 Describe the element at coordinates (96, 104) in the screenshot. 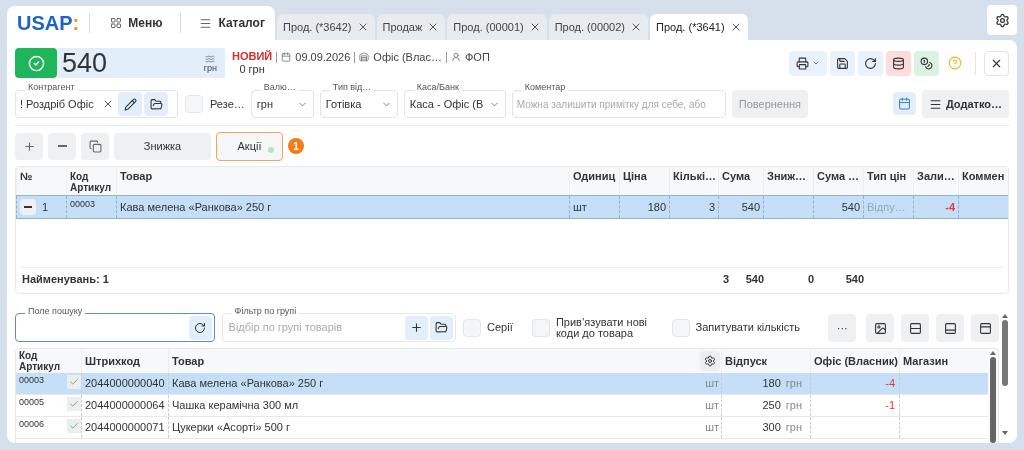

I see `contractor-field: ! Роздріб Офіс` at that location.